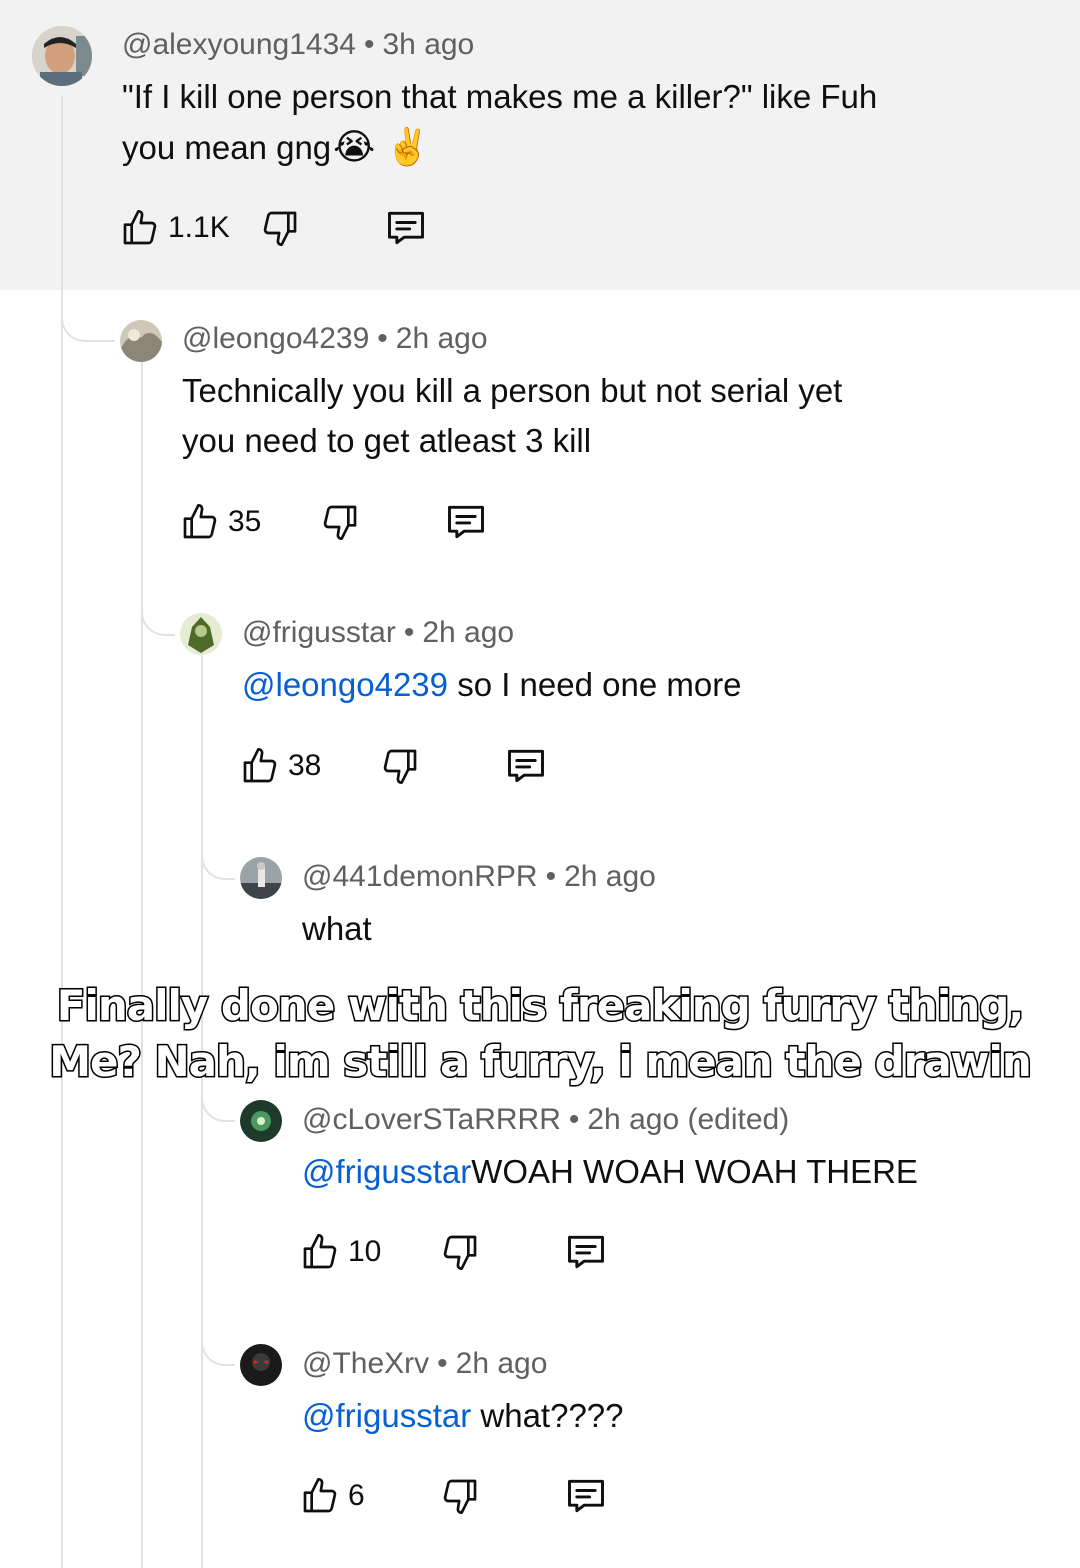 This screenshot has height=1568, width=1080. I want to click on mention-link: @leongo4239, so click(345, 684).